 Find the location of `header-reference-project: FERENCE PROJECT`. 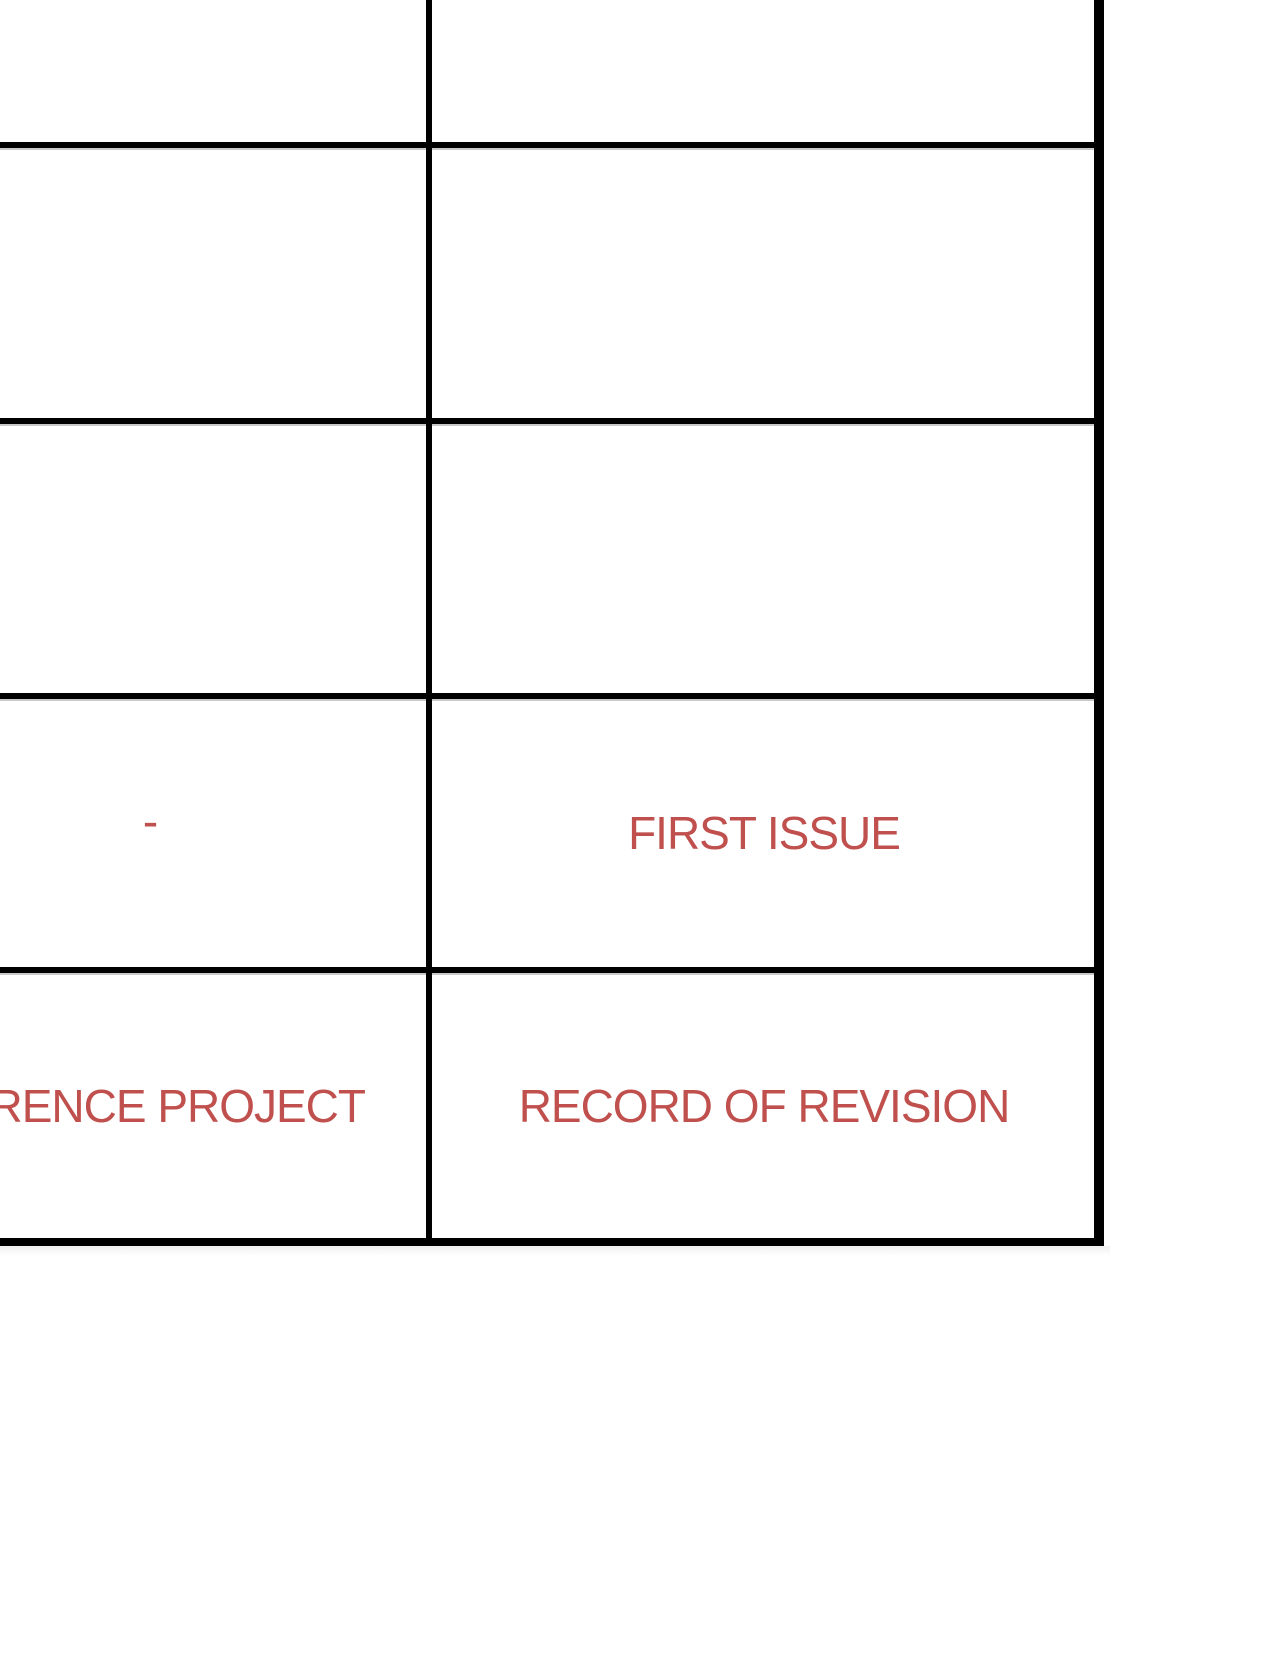

header-reference-project: FERENCE PROJECT is located at coordinates (183, 1105).